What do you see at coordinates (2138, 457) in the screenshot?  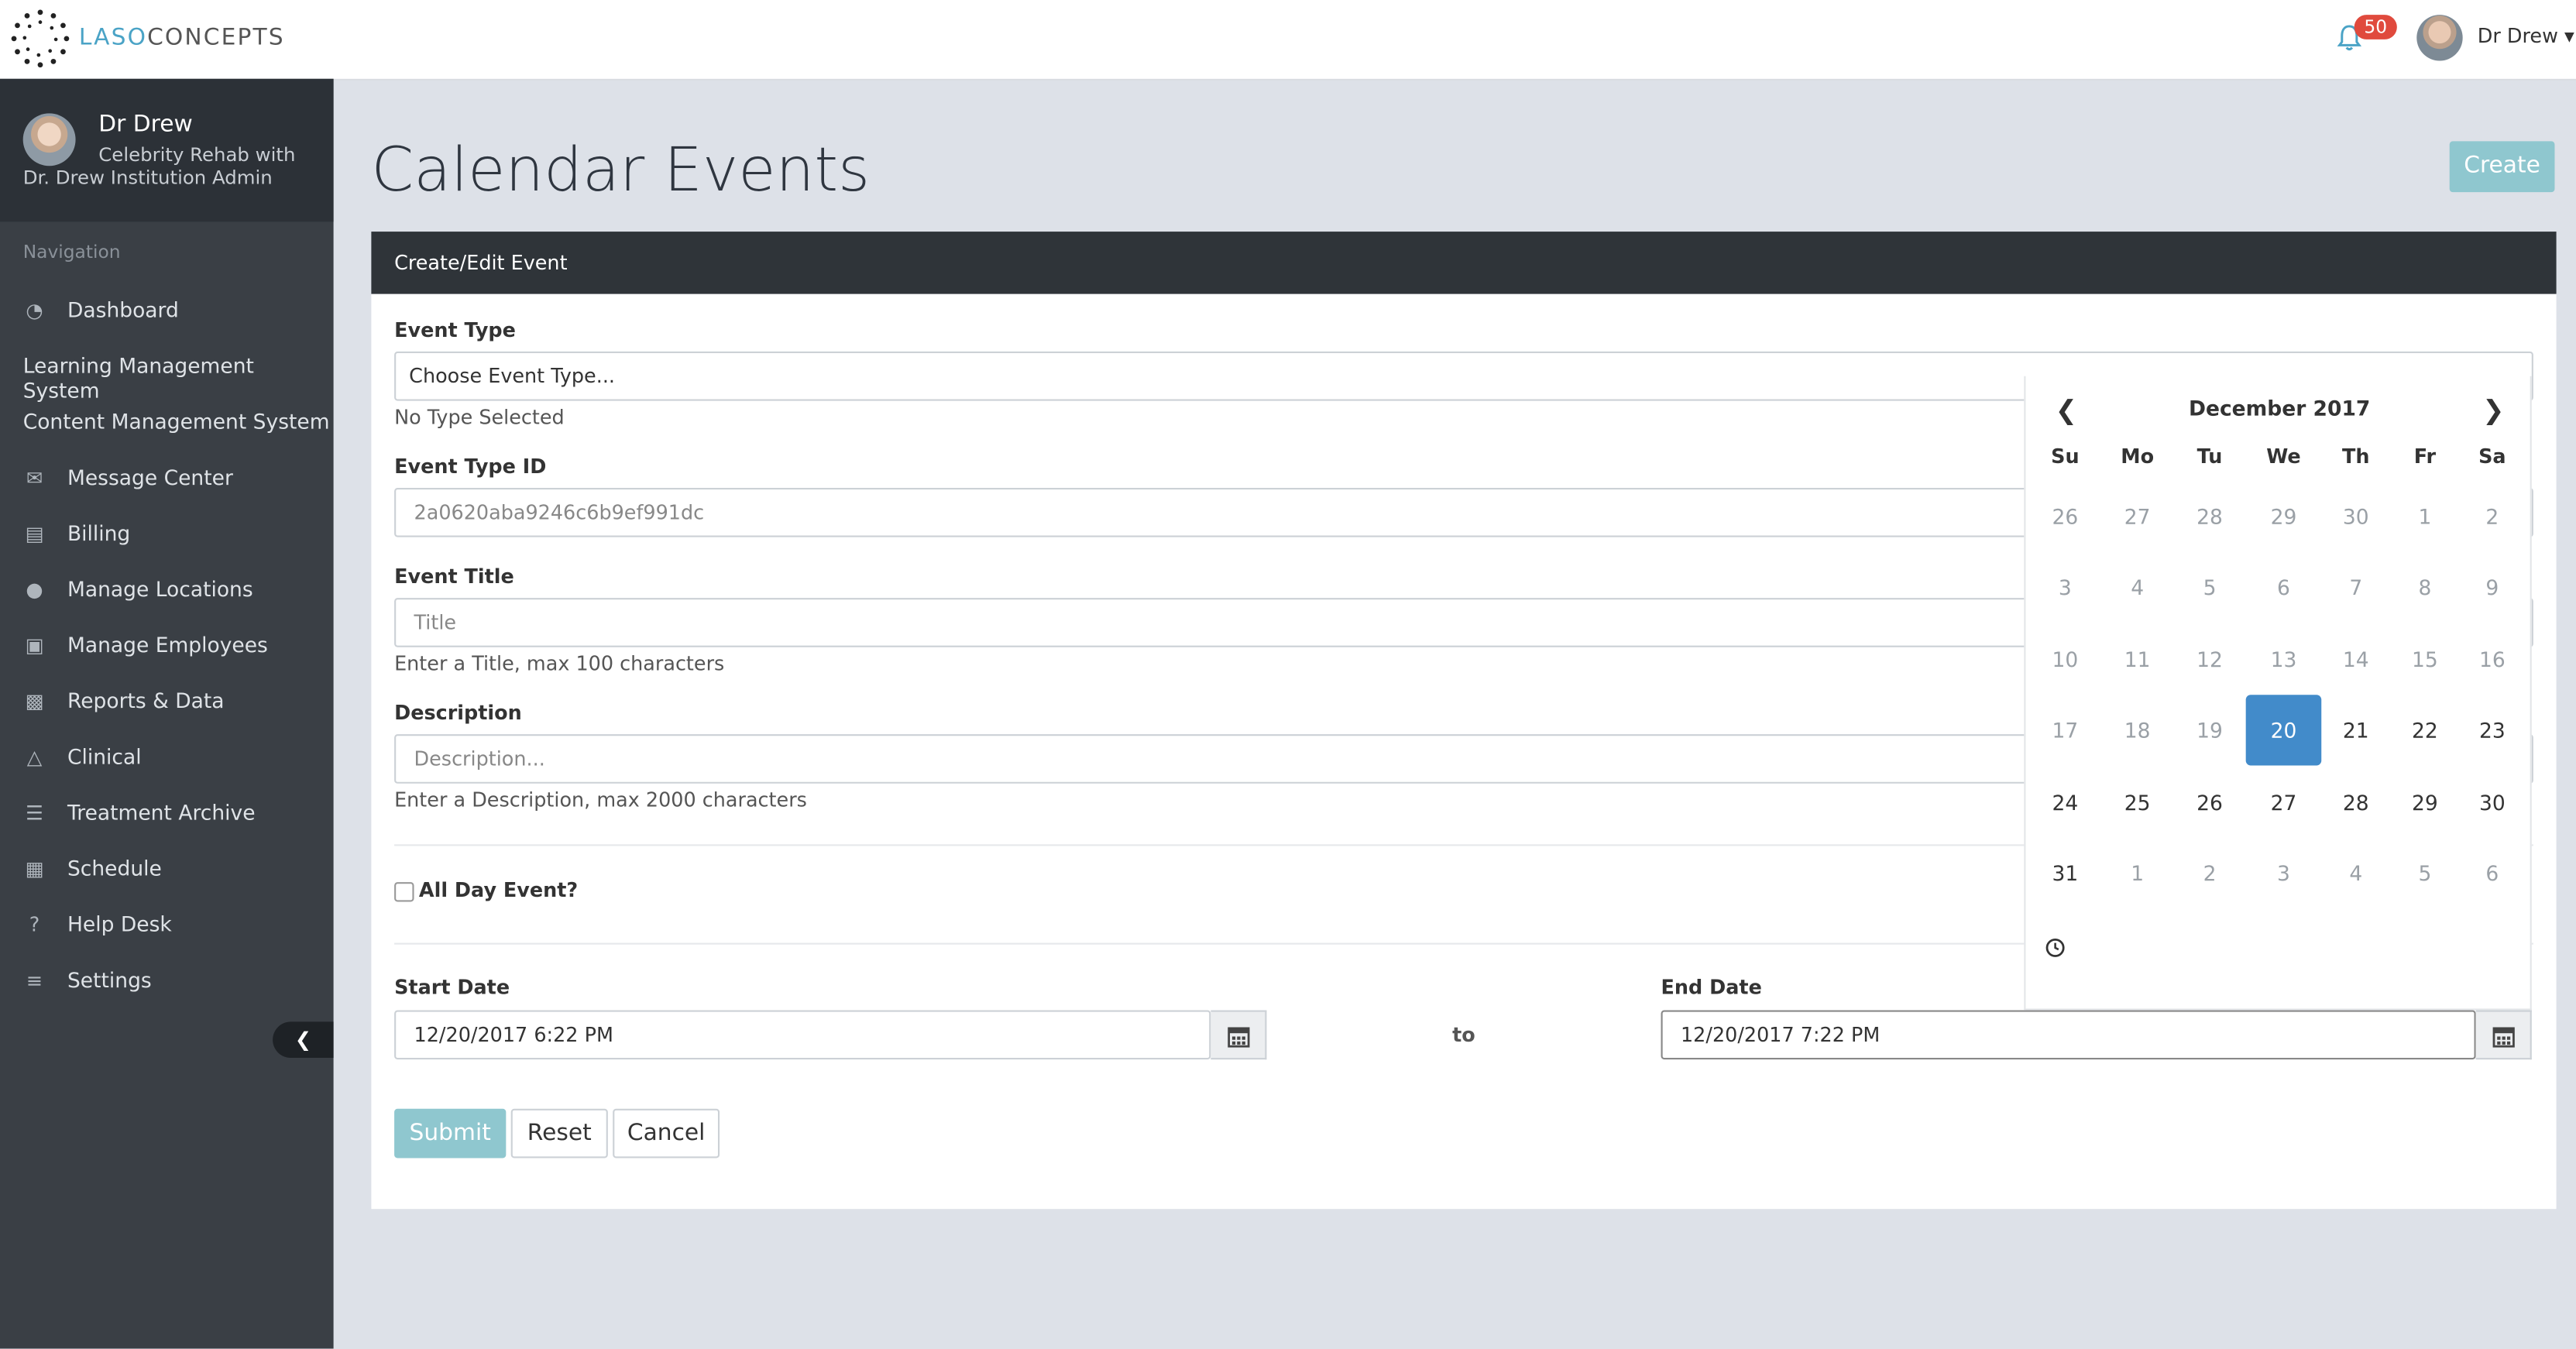 I see `weekday-header: Mo` at bounding box center [2138, 457].